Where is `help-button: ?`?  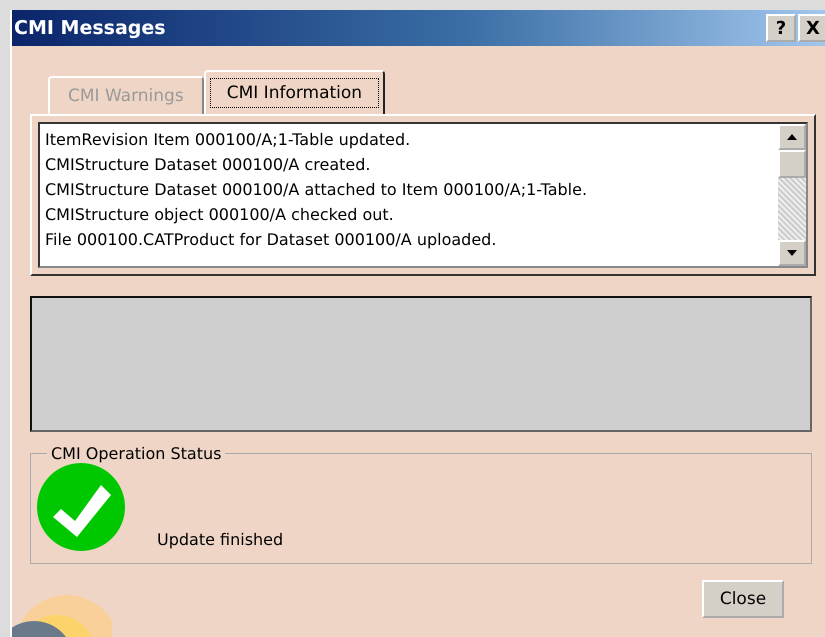
help-button: ? is located at coordinates (781, 28).